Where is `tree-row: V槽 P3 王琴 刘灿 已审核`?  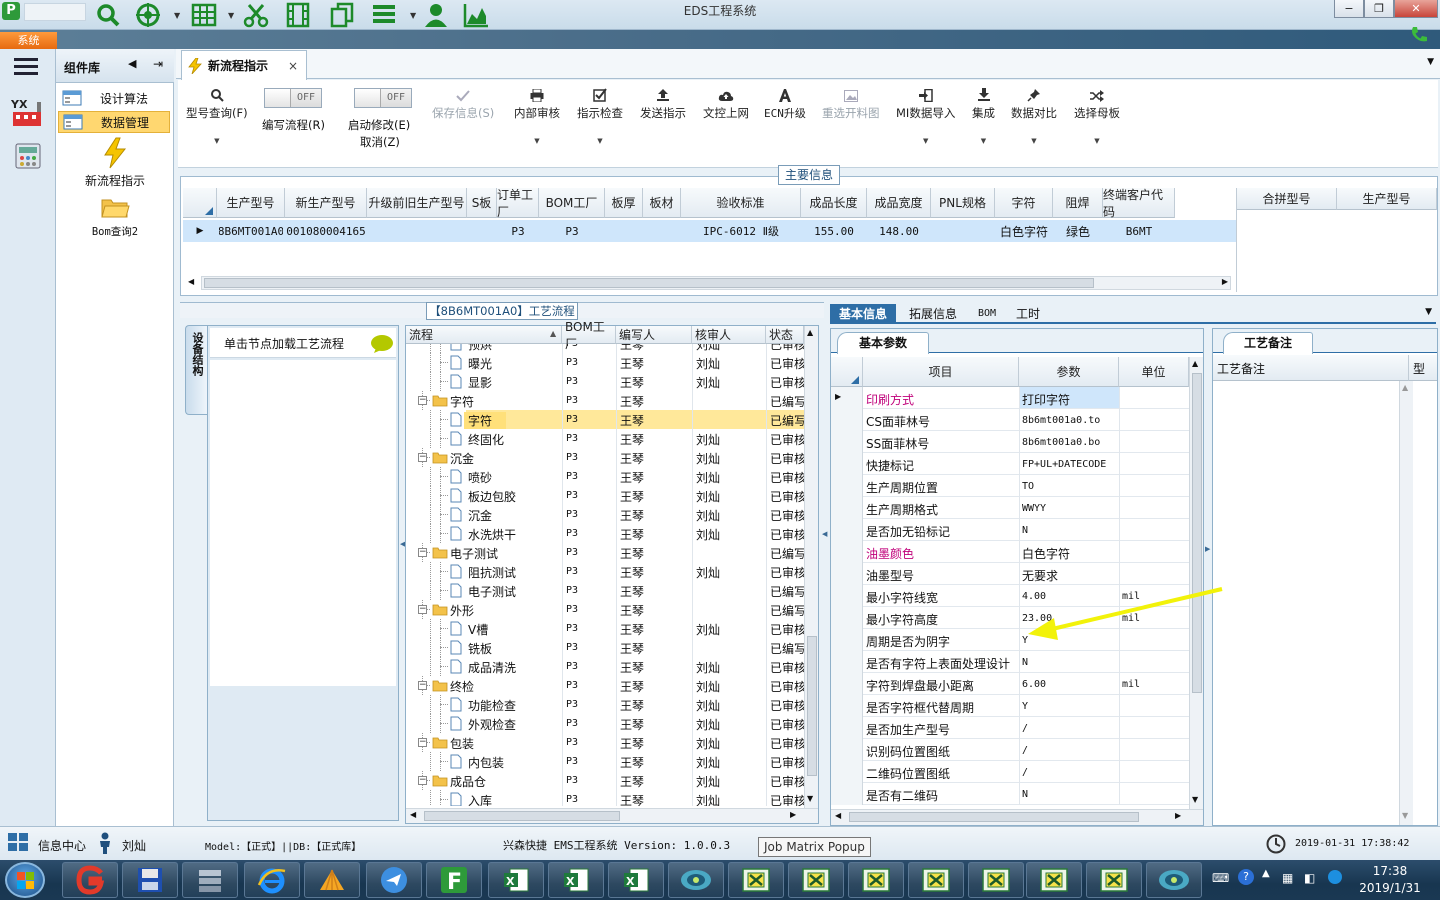 tree-row: V槽 P3 王琴 刘灿 已审核 is located at coordinates (605, 628).